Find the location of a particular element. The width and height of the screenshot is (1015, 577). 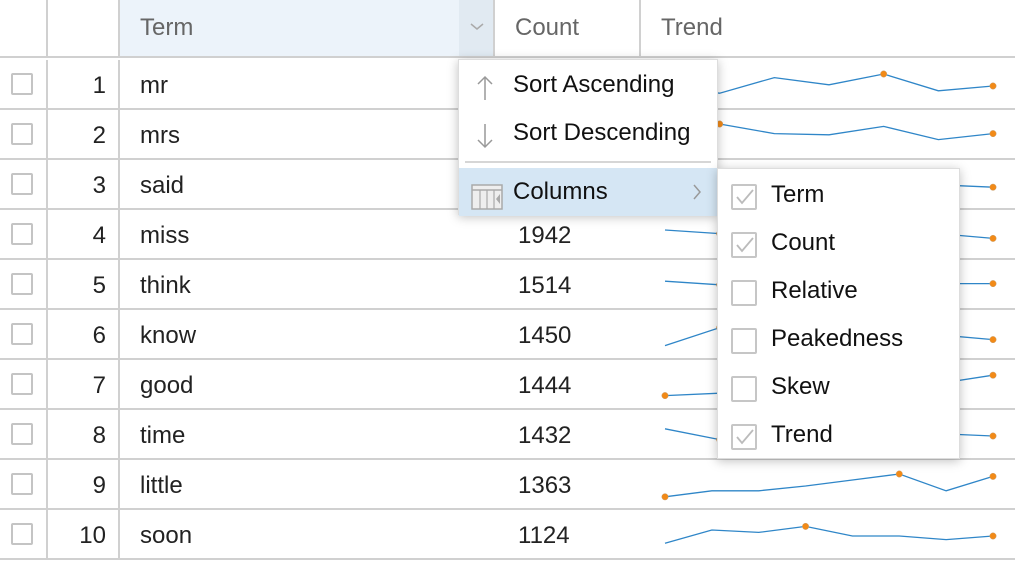

header-select-column is located at coordinates (24, 28).